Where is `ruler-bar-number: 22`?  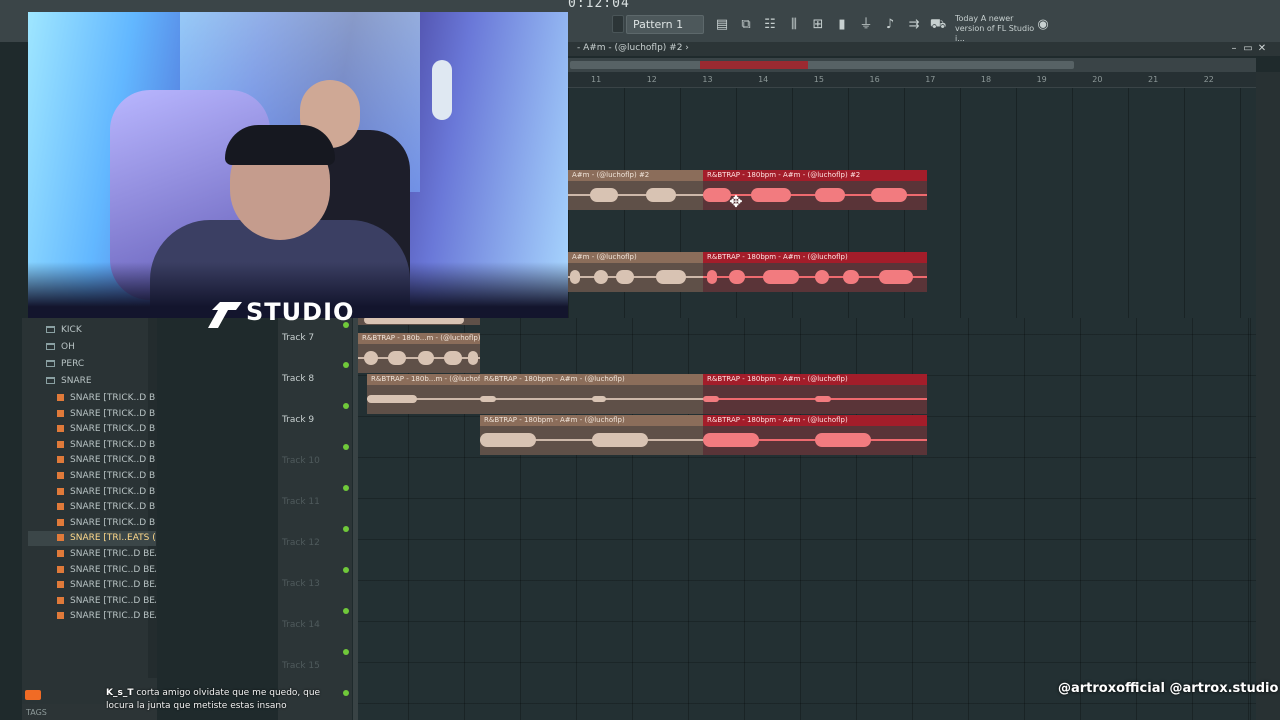
ruler-bar-number: 22 is located at coordinates (1208, 79).